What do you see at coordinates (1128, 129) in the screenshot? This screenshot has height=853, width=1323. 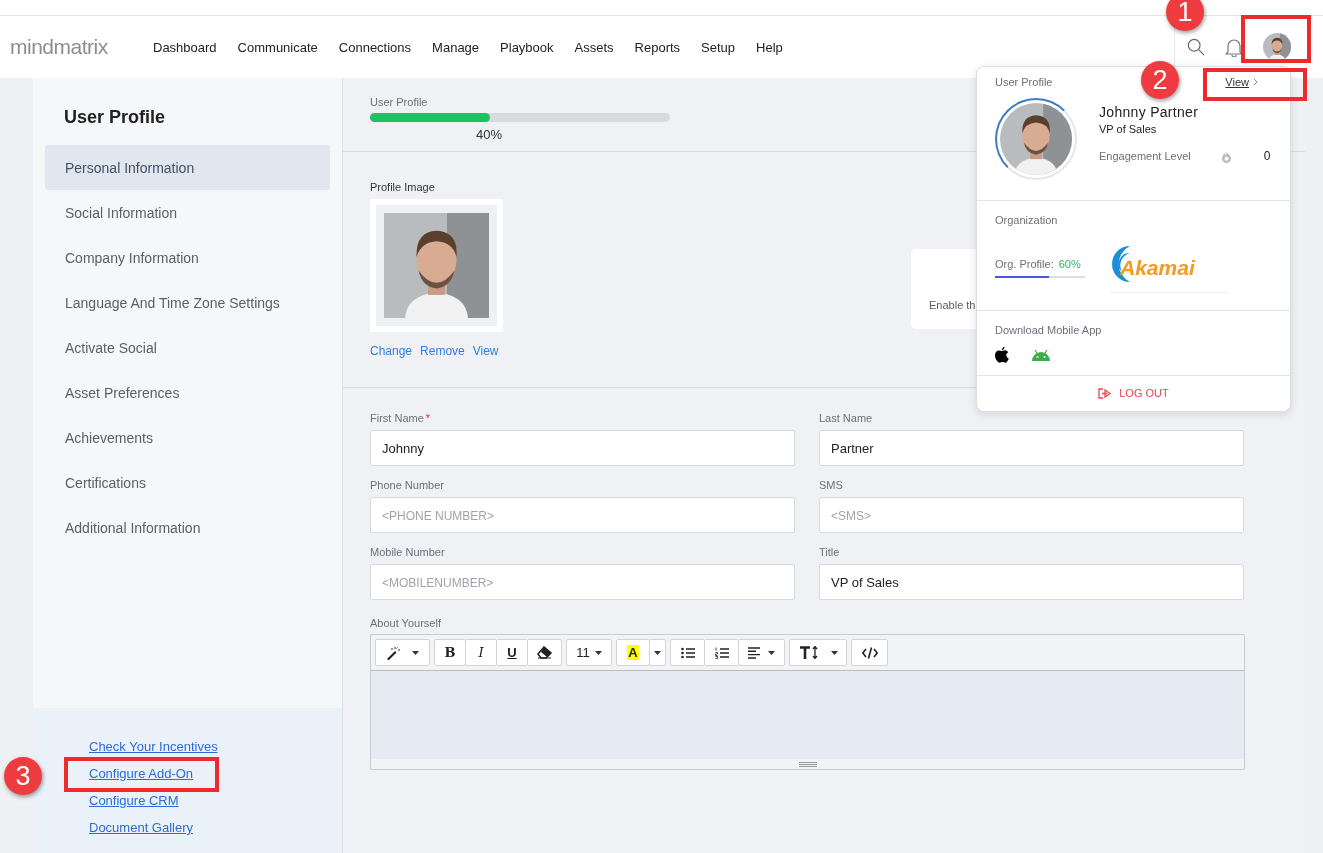 I see `user-role: VP of Sales` at bounding box center [1128, 129].